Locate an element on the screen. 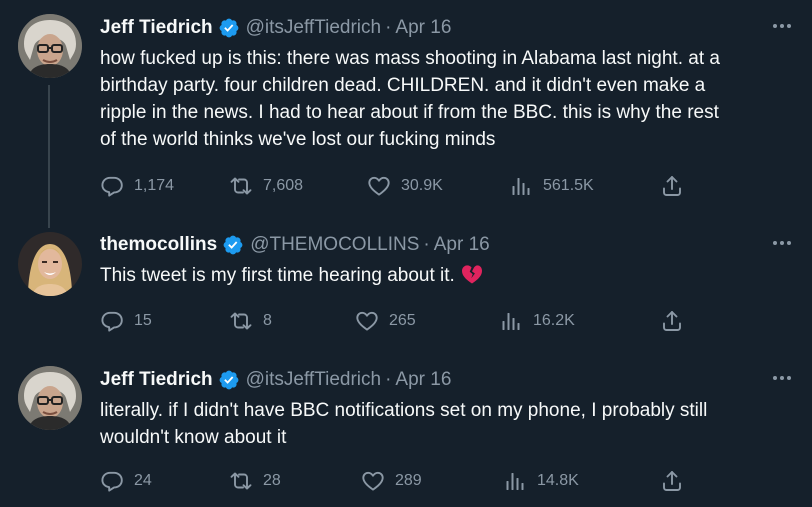 The height and width of the screenshot is (507, 812). tweet-actions: 24 28 289 14.8K is located at coordinates (406, 481).